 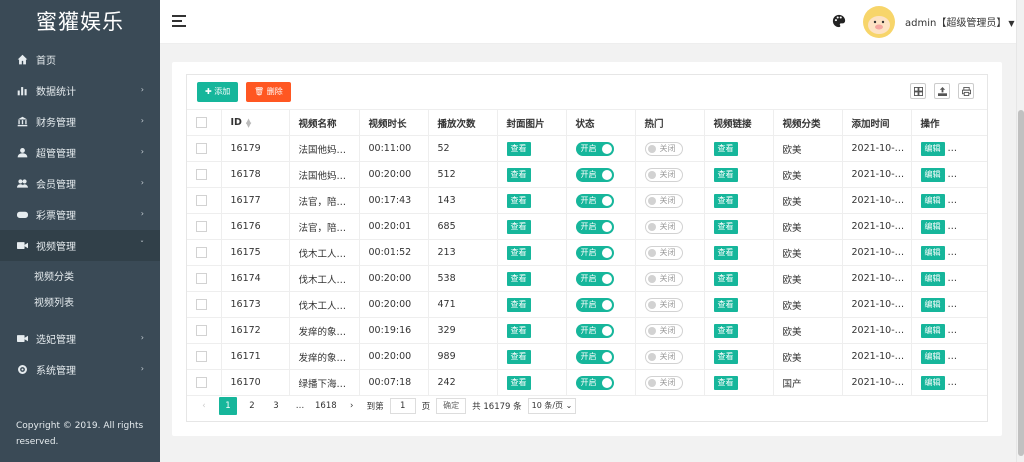 What do you see at coordinates (268, 92) in the screenshot?
I see `delete-button: 🗑 删除` at bounding box center [268, 92].